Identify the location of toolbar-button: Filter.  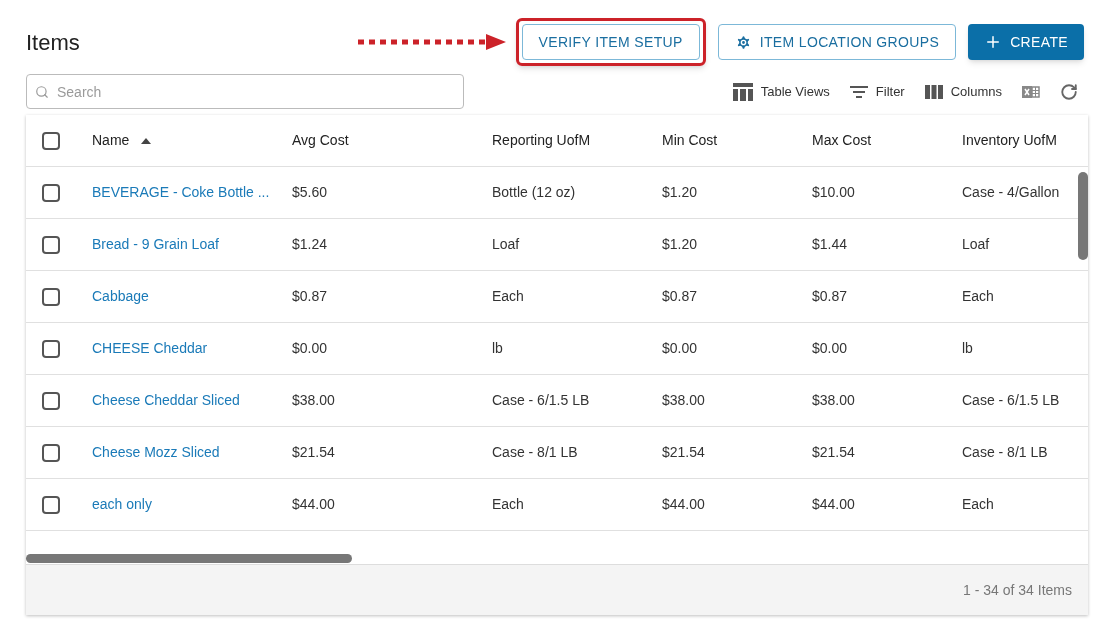
(877, 91).